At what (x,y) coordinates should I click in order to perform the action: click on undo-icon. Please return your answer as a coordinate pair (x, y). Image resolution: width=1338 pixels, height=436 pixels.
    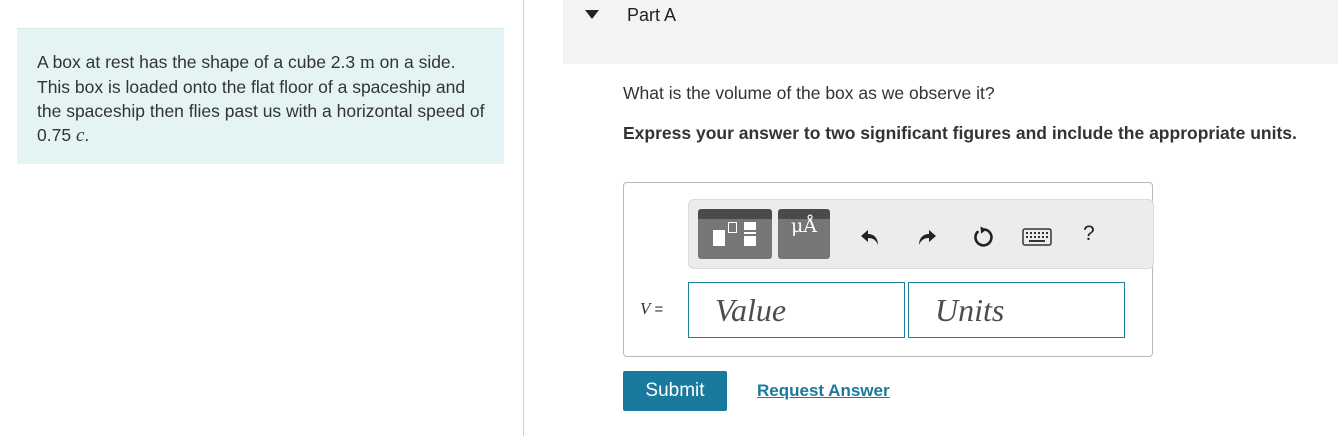
    Looking at the image, I should click on (870, 237).